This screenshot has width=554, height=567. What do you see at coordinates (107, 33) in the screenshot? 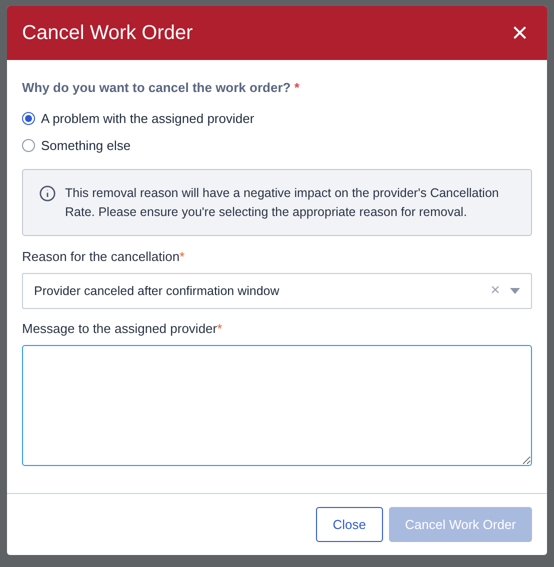
I see `dialog-title: Cancel Work Order` at bounding box center [107, 33].